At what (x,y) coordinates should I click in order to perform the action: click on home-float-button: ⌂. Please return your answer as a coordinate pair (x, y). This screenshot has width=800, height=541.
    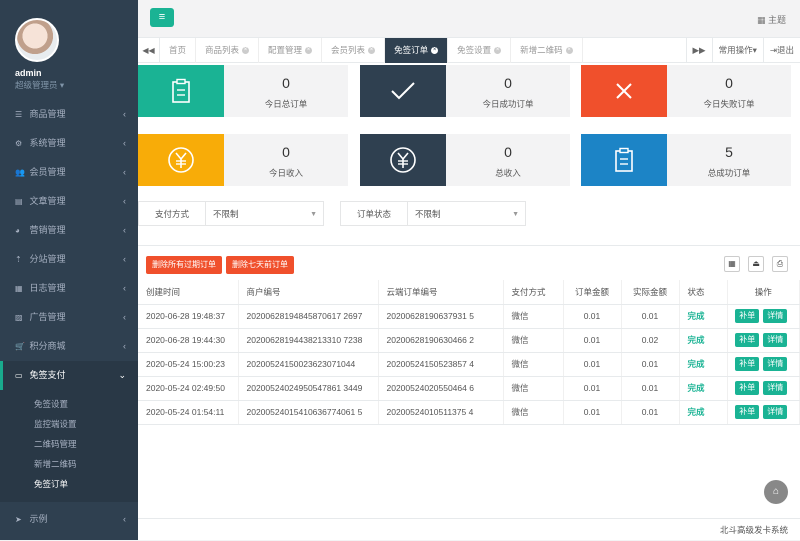
    Looking at the image, I should click on (776, 492).